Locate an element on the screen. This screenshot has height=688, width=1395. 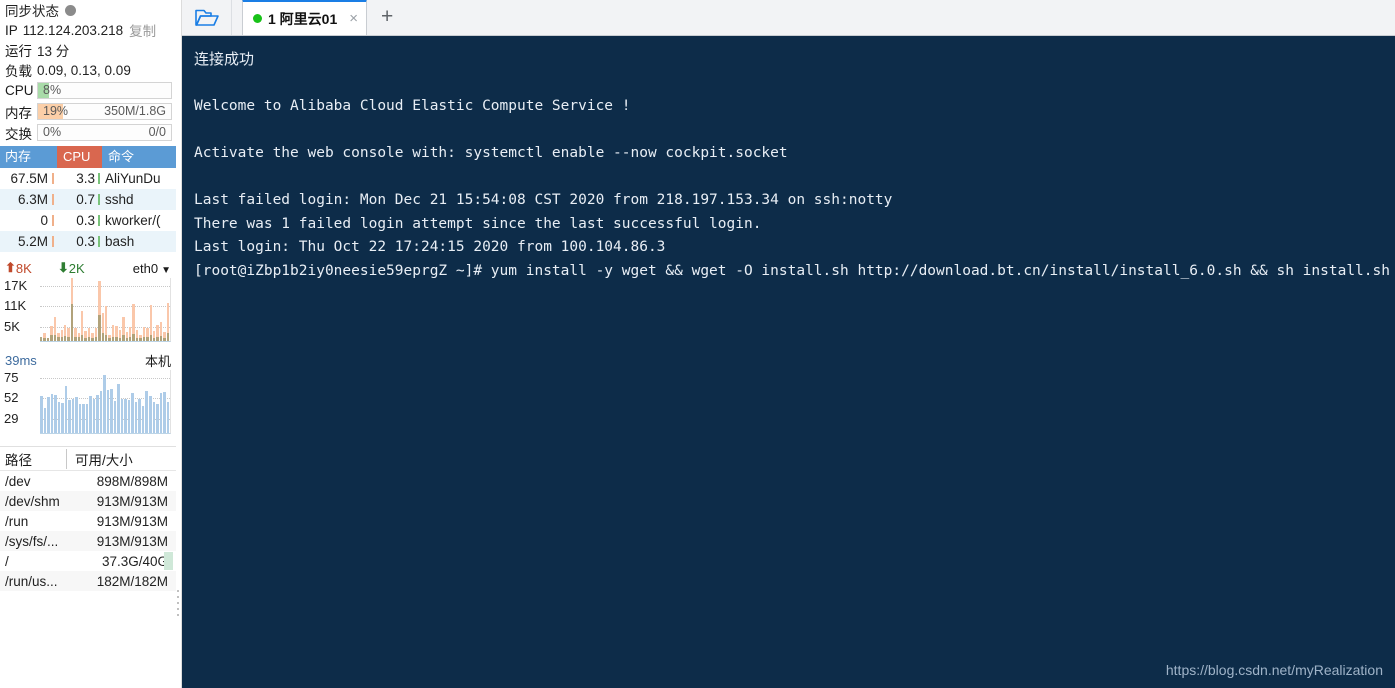
process-table-header: 内存 CPU 命令 is located at coordinates (88, 157).